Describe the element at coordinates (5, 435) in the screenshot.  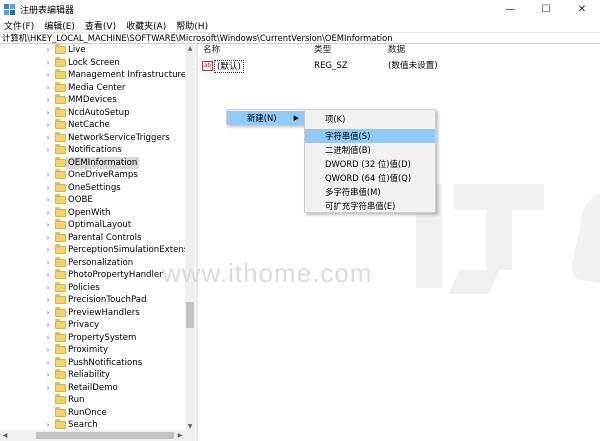
I see `scroll-left-arrow-icon: ◀` at that location.